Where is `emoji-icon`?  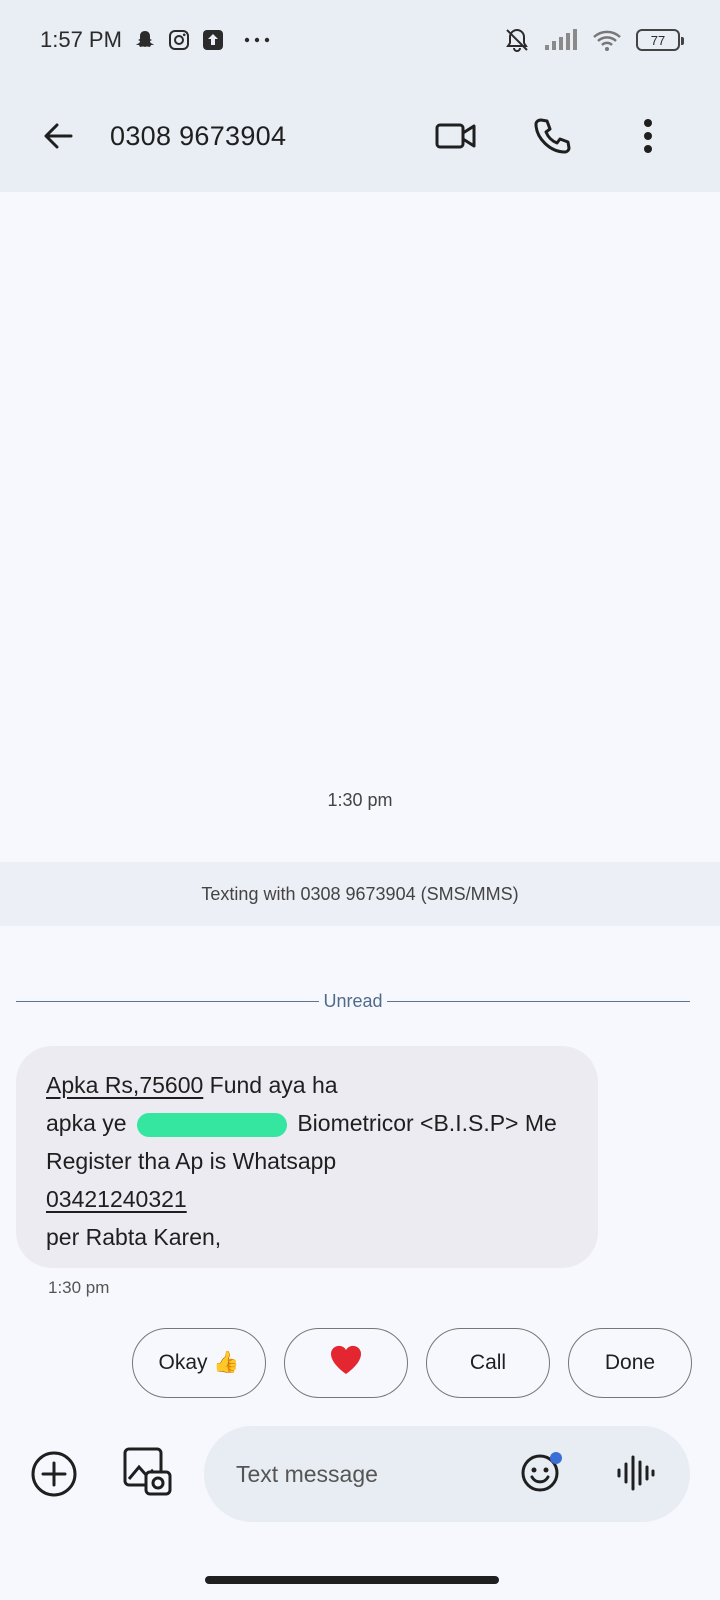 emoji-icon is located at coordinates (542, 1472).